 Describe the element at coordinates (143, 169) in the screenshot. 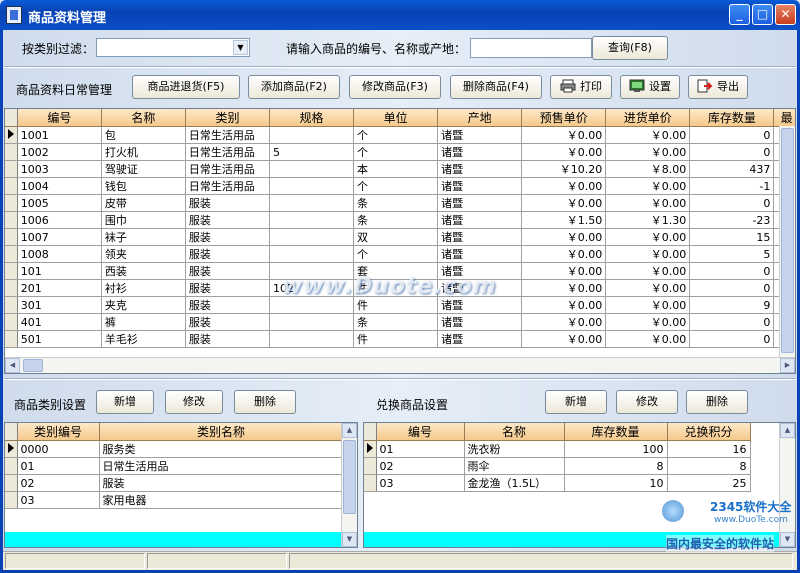

I see `table-cell: 驾驶证` at that location.